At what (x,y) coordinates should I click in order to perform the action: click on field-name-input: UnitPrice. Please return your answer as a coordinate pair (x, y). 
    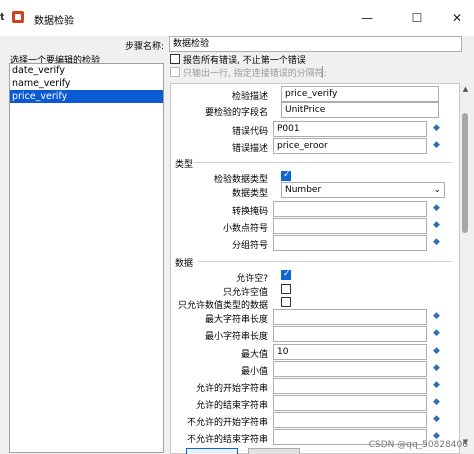
    Looking at the image, I should click on (360, 110).